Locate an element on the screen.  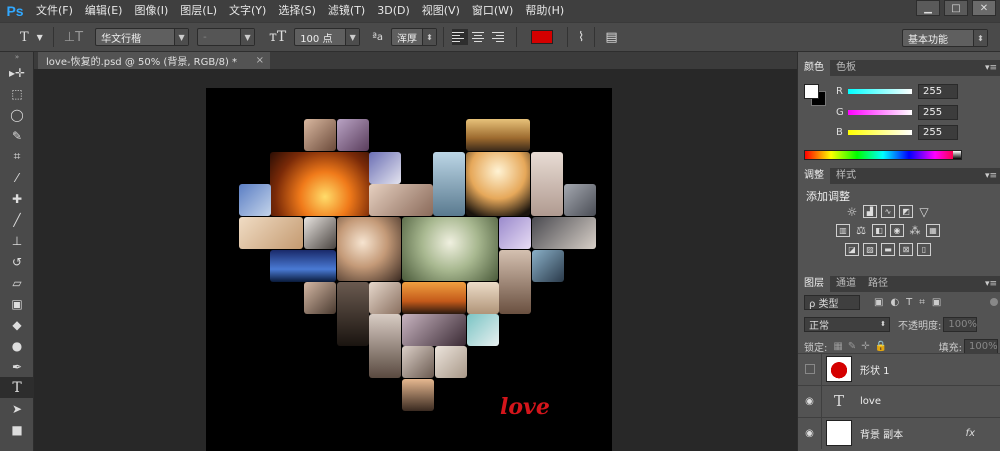
layer-name: 背景 副本 is located at coordinates (881, 433).